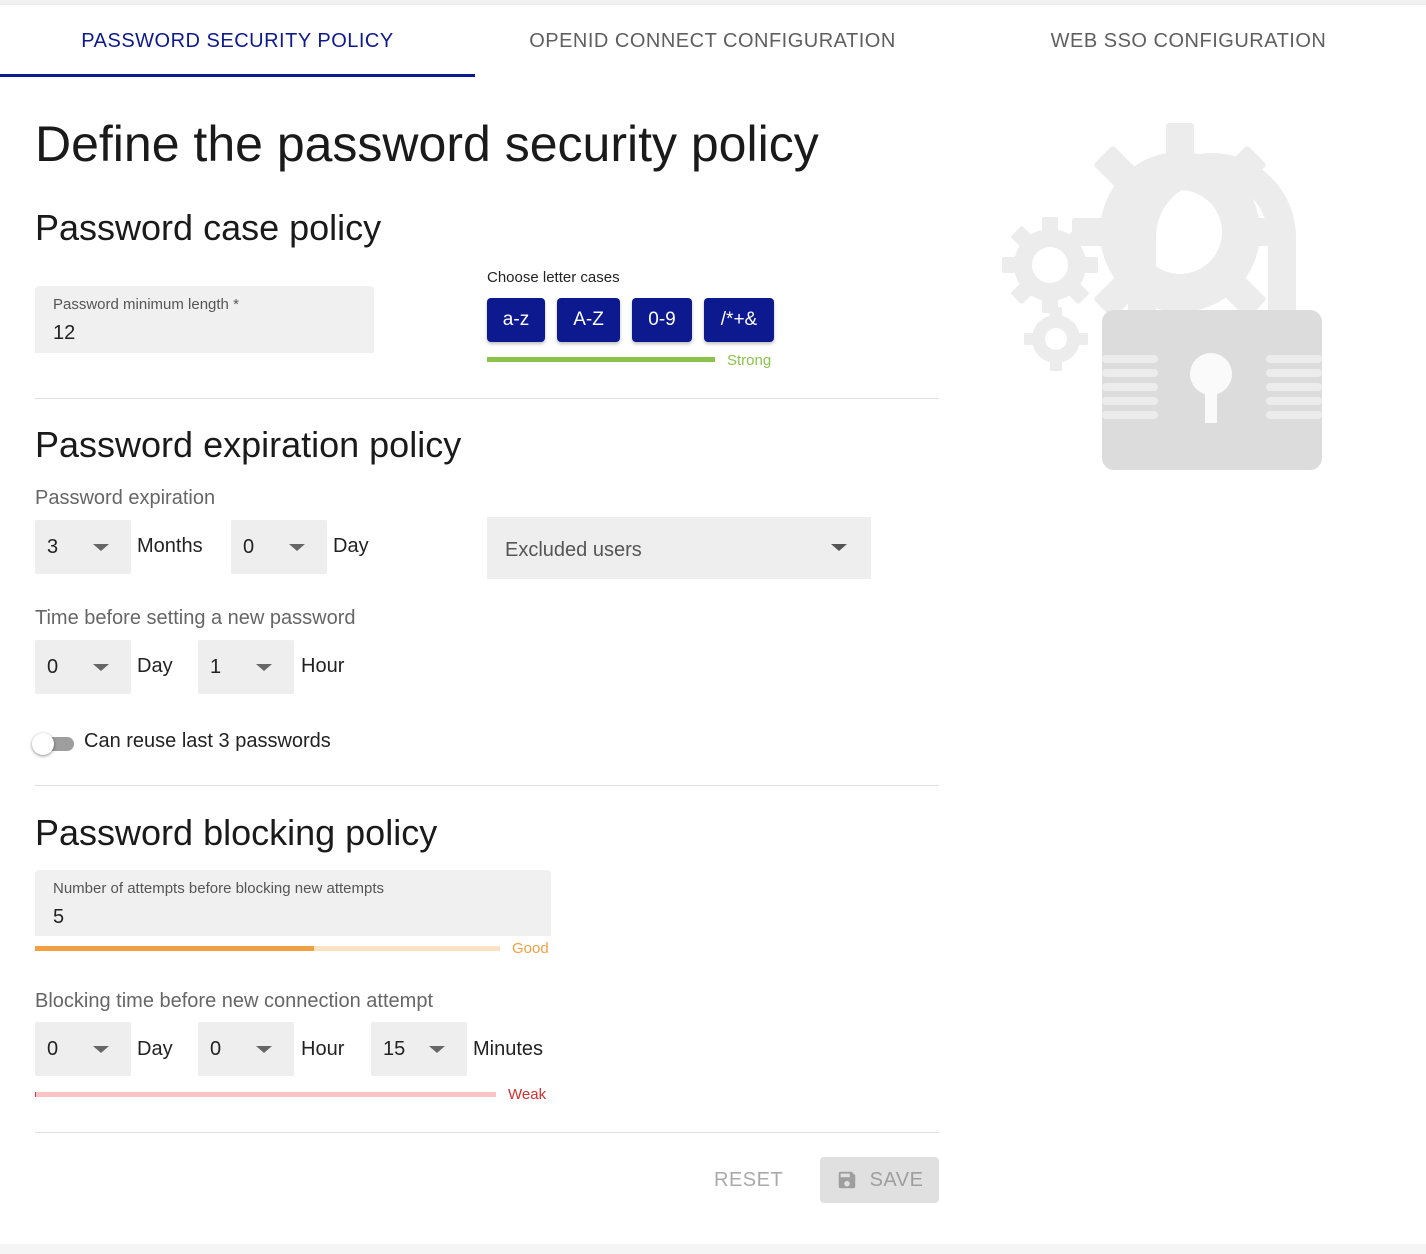 The width and height of the screenshot is (1426, 1254). I want to click on tab-label: OPENID CONNECT CONFIGURATION, so click(712, 40).